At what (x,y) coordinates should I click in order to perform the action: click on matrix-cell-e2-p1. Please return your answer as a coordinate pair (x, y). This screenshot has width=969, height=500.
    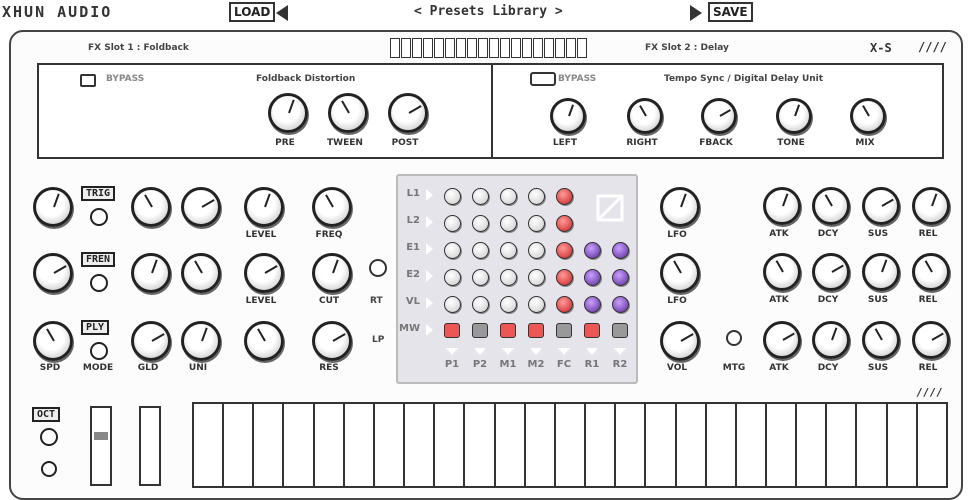
    Looking at the image, I should click on (452, 277).